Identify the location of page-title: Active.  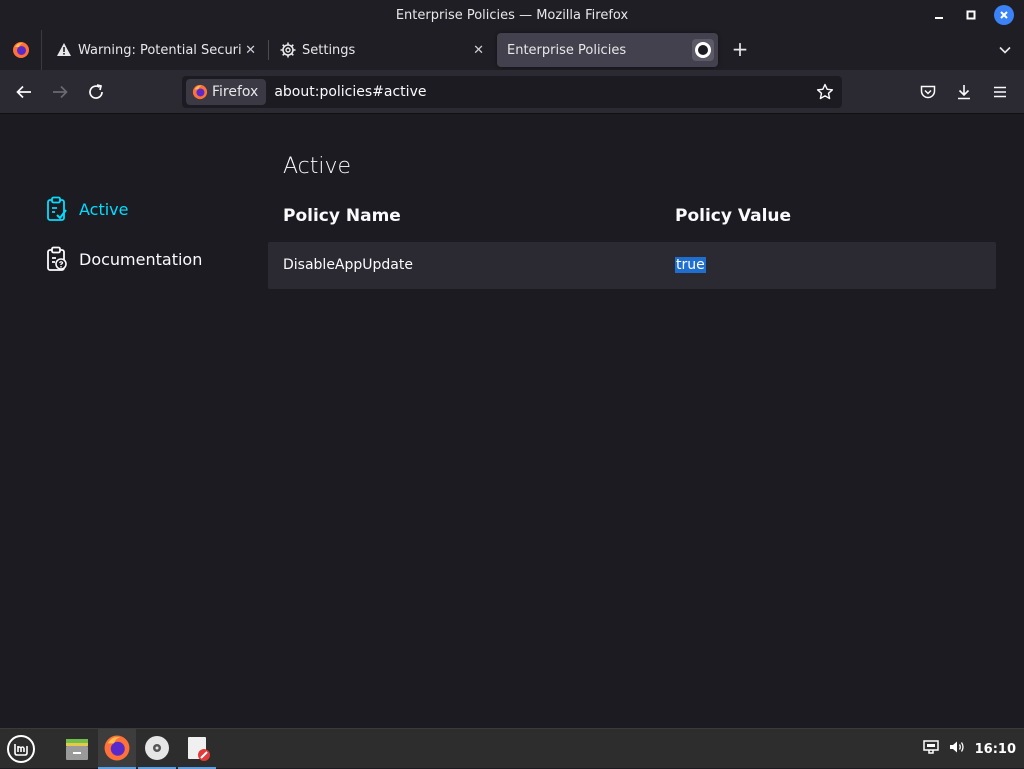
(317, 166).